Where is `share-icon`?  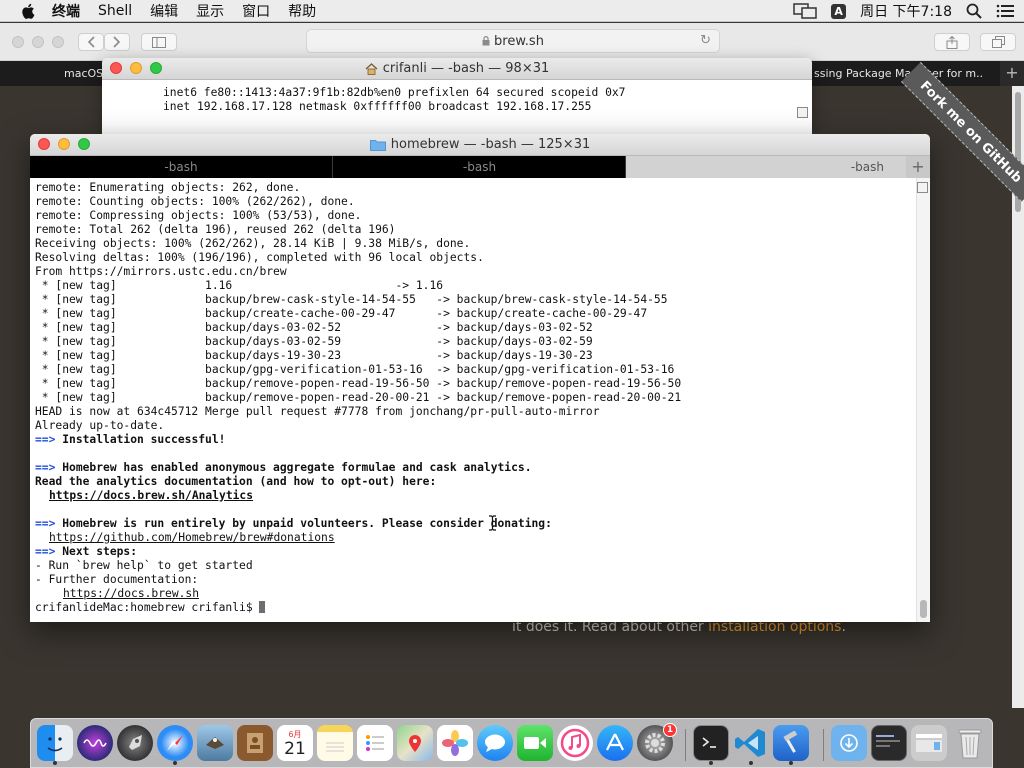 share-icon is located at coordinates (952, 42).